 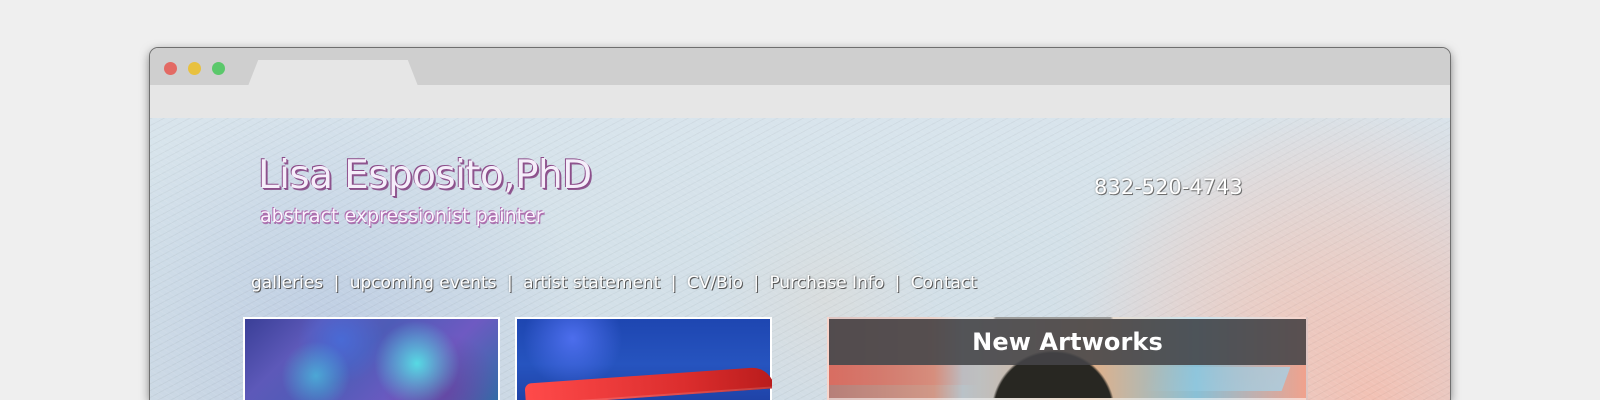 I want to click on site-title: Lisa Esposito,PhD, so click(x=425, y=176).